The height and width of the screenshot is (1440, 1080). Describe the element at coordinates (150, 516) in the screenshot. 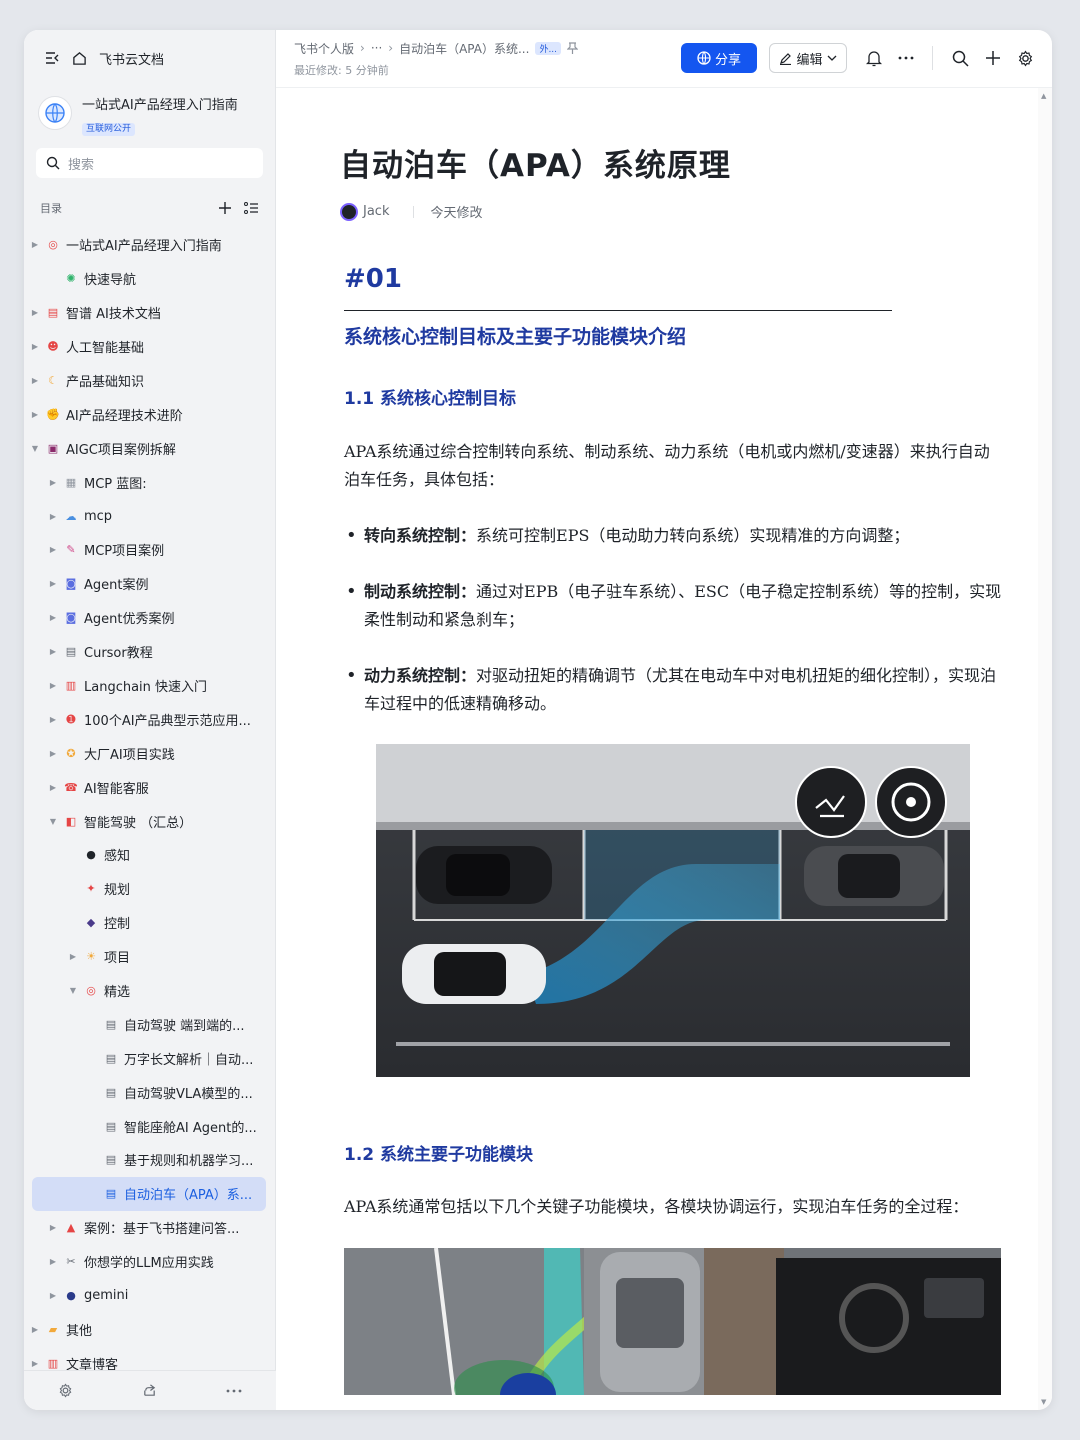

I see `sidebar-item: ▶ ☁ mcp` at that location.